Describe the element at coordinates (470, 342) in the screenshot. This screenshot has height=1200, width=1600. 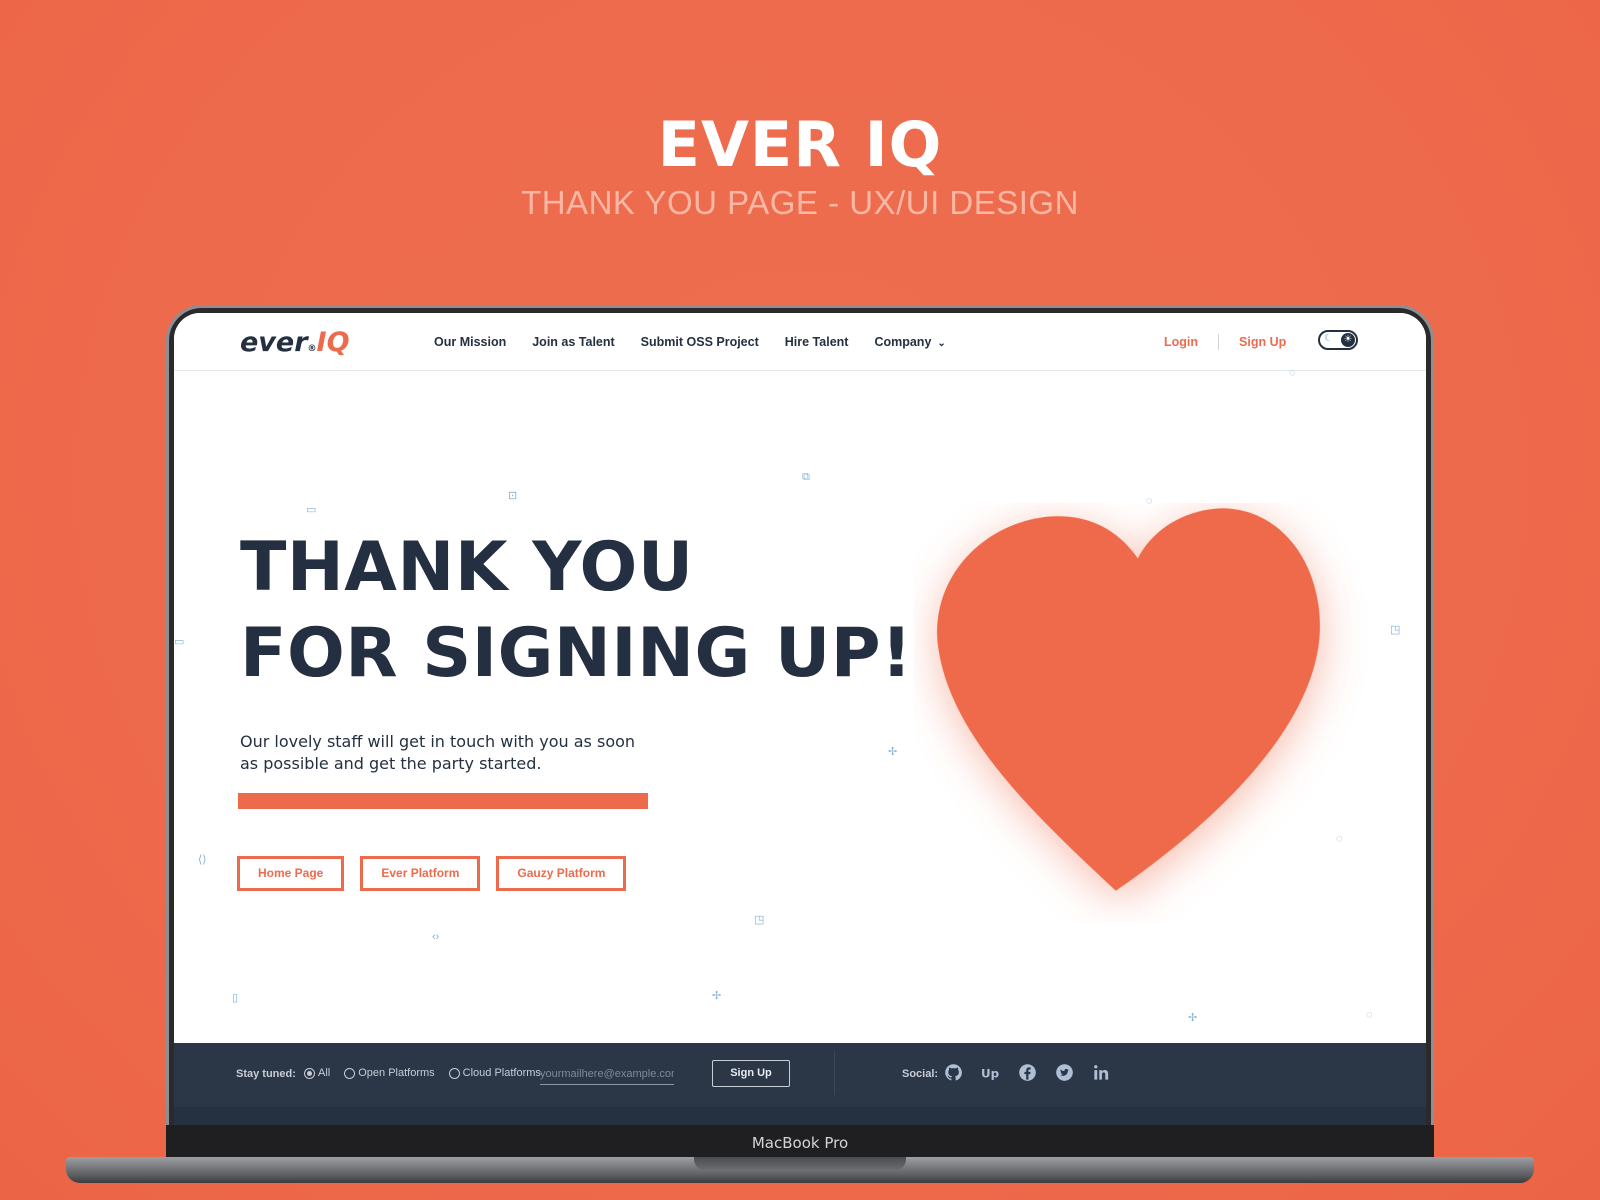
I see `nav-link-our-mission: Our Mission` at that location.